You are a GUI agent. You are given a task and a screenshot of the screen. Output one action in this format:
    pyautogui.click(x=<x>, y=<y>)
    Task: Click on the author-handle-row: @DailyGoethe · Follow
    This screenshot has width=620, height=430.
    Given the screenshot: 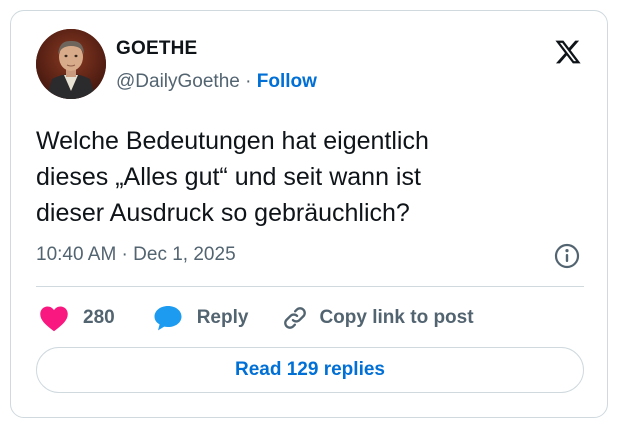 What is the action you would take?
    pyautogui.click(x=216, y=82)
    